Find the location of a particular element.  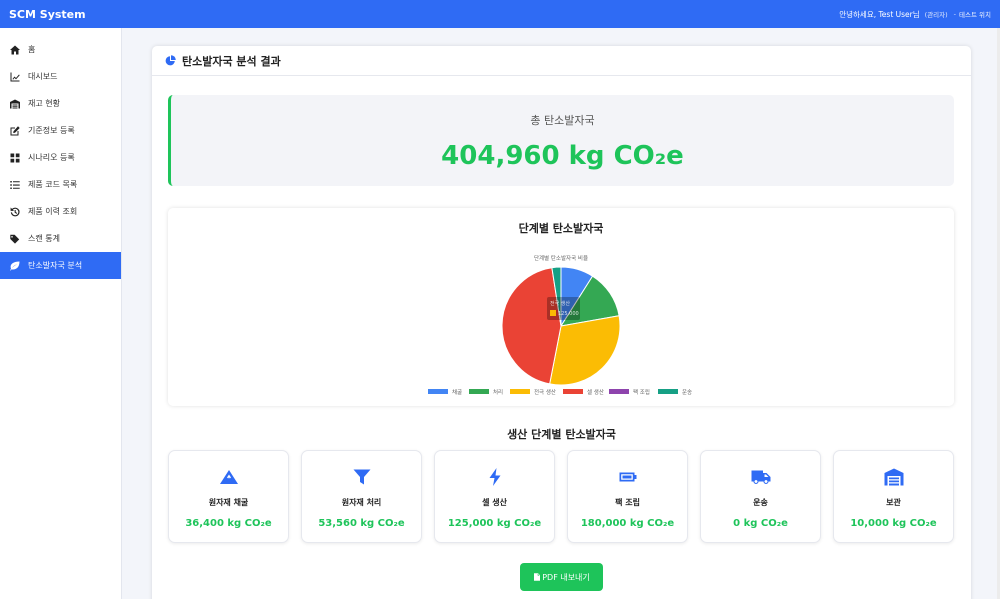

sidebar-item-label: 홈 is located at coordinates (32, 49).